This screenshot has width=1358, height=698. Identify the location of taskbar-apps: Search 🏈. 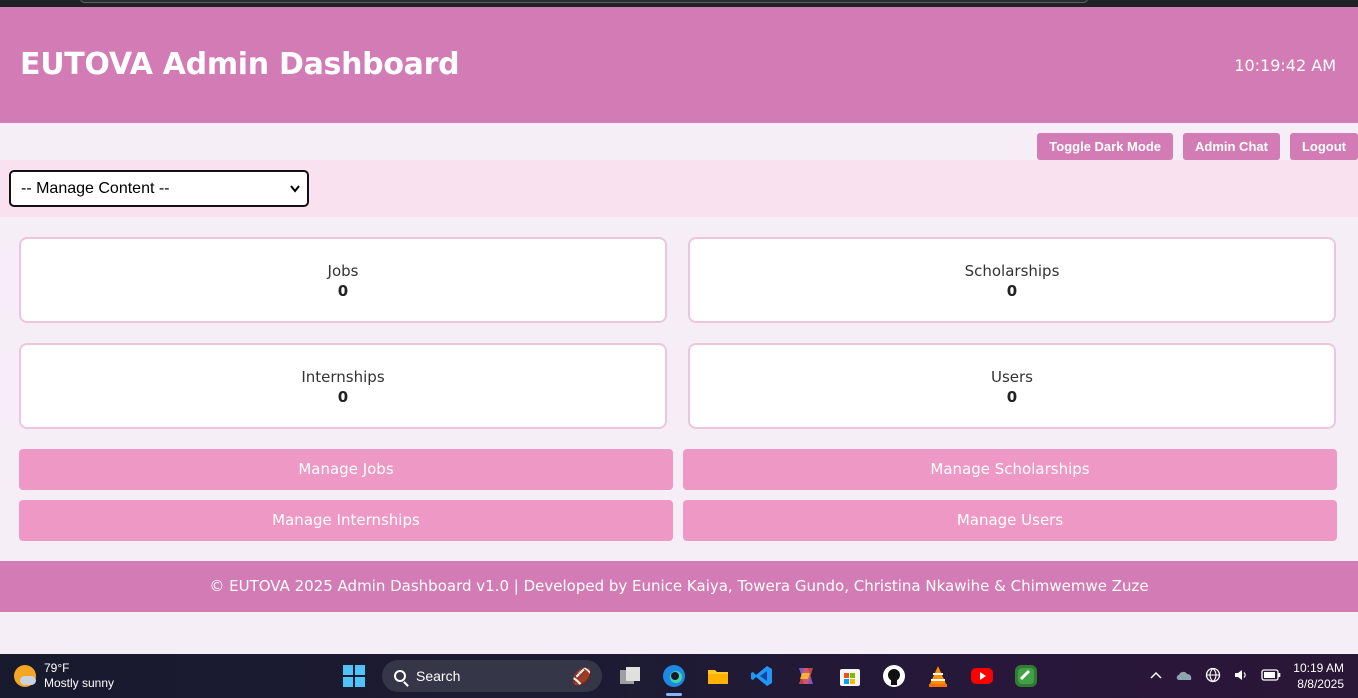
(690, 678).